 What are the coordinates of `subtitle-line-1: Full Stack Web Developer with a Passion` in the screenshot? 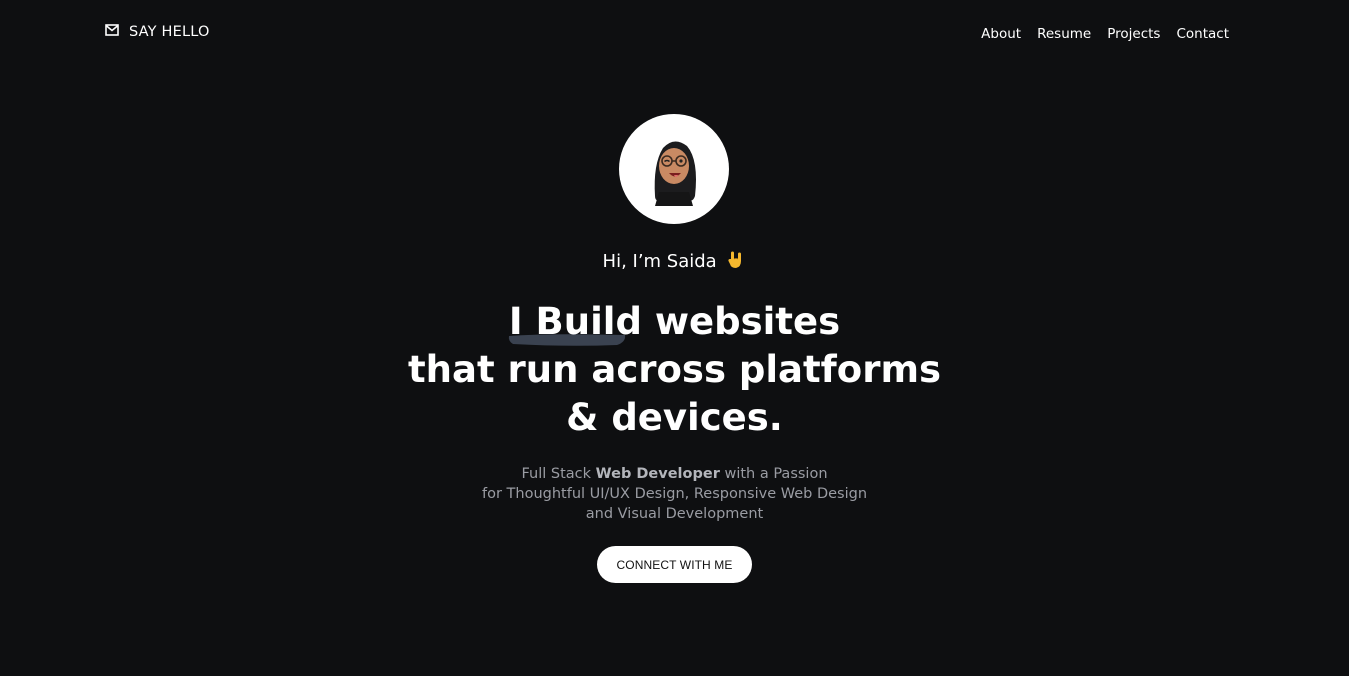 It's located at (674, 474).